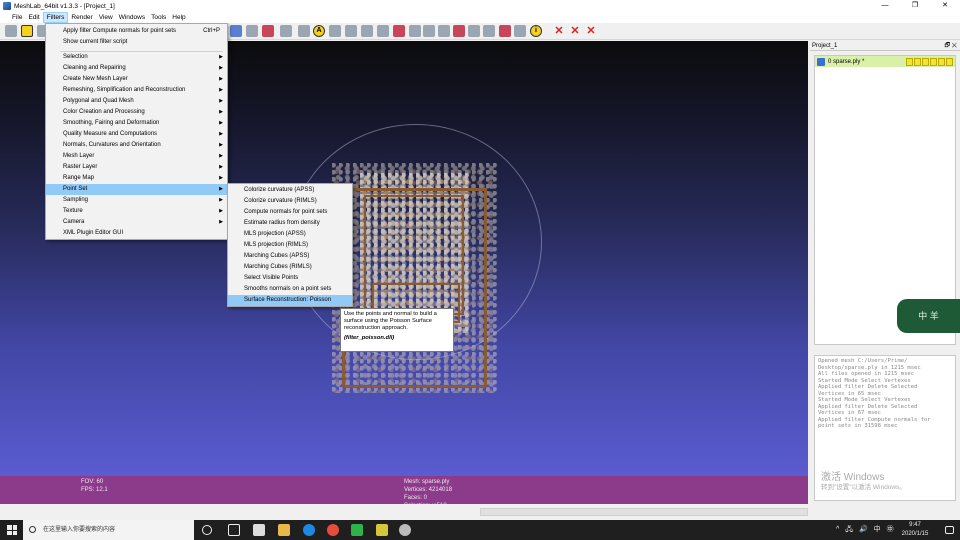 The height and width of the screenshot is (540, 960). What do you see at coordinates (559, 31) in the screenshot?
I see `delete-vertices-icon: ✕` at bounding box center [559, 31].